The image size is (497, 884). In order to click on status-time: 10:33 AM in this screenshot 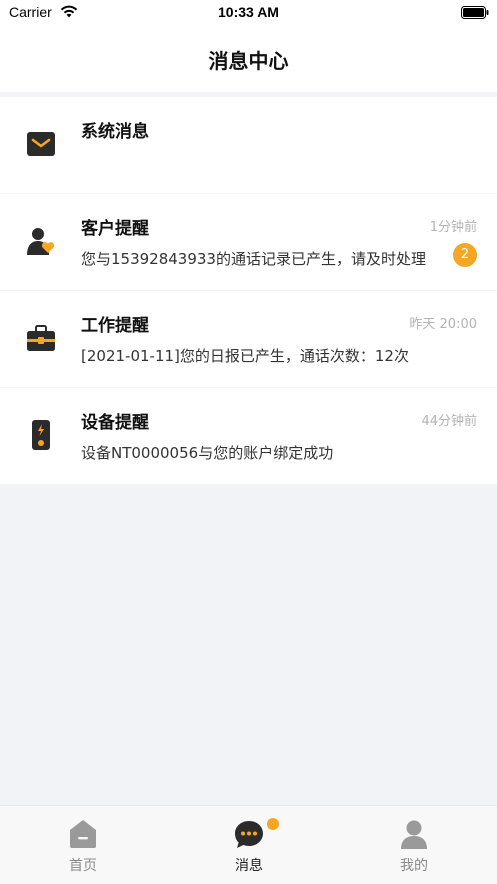, I will do `click(248, 12)`.